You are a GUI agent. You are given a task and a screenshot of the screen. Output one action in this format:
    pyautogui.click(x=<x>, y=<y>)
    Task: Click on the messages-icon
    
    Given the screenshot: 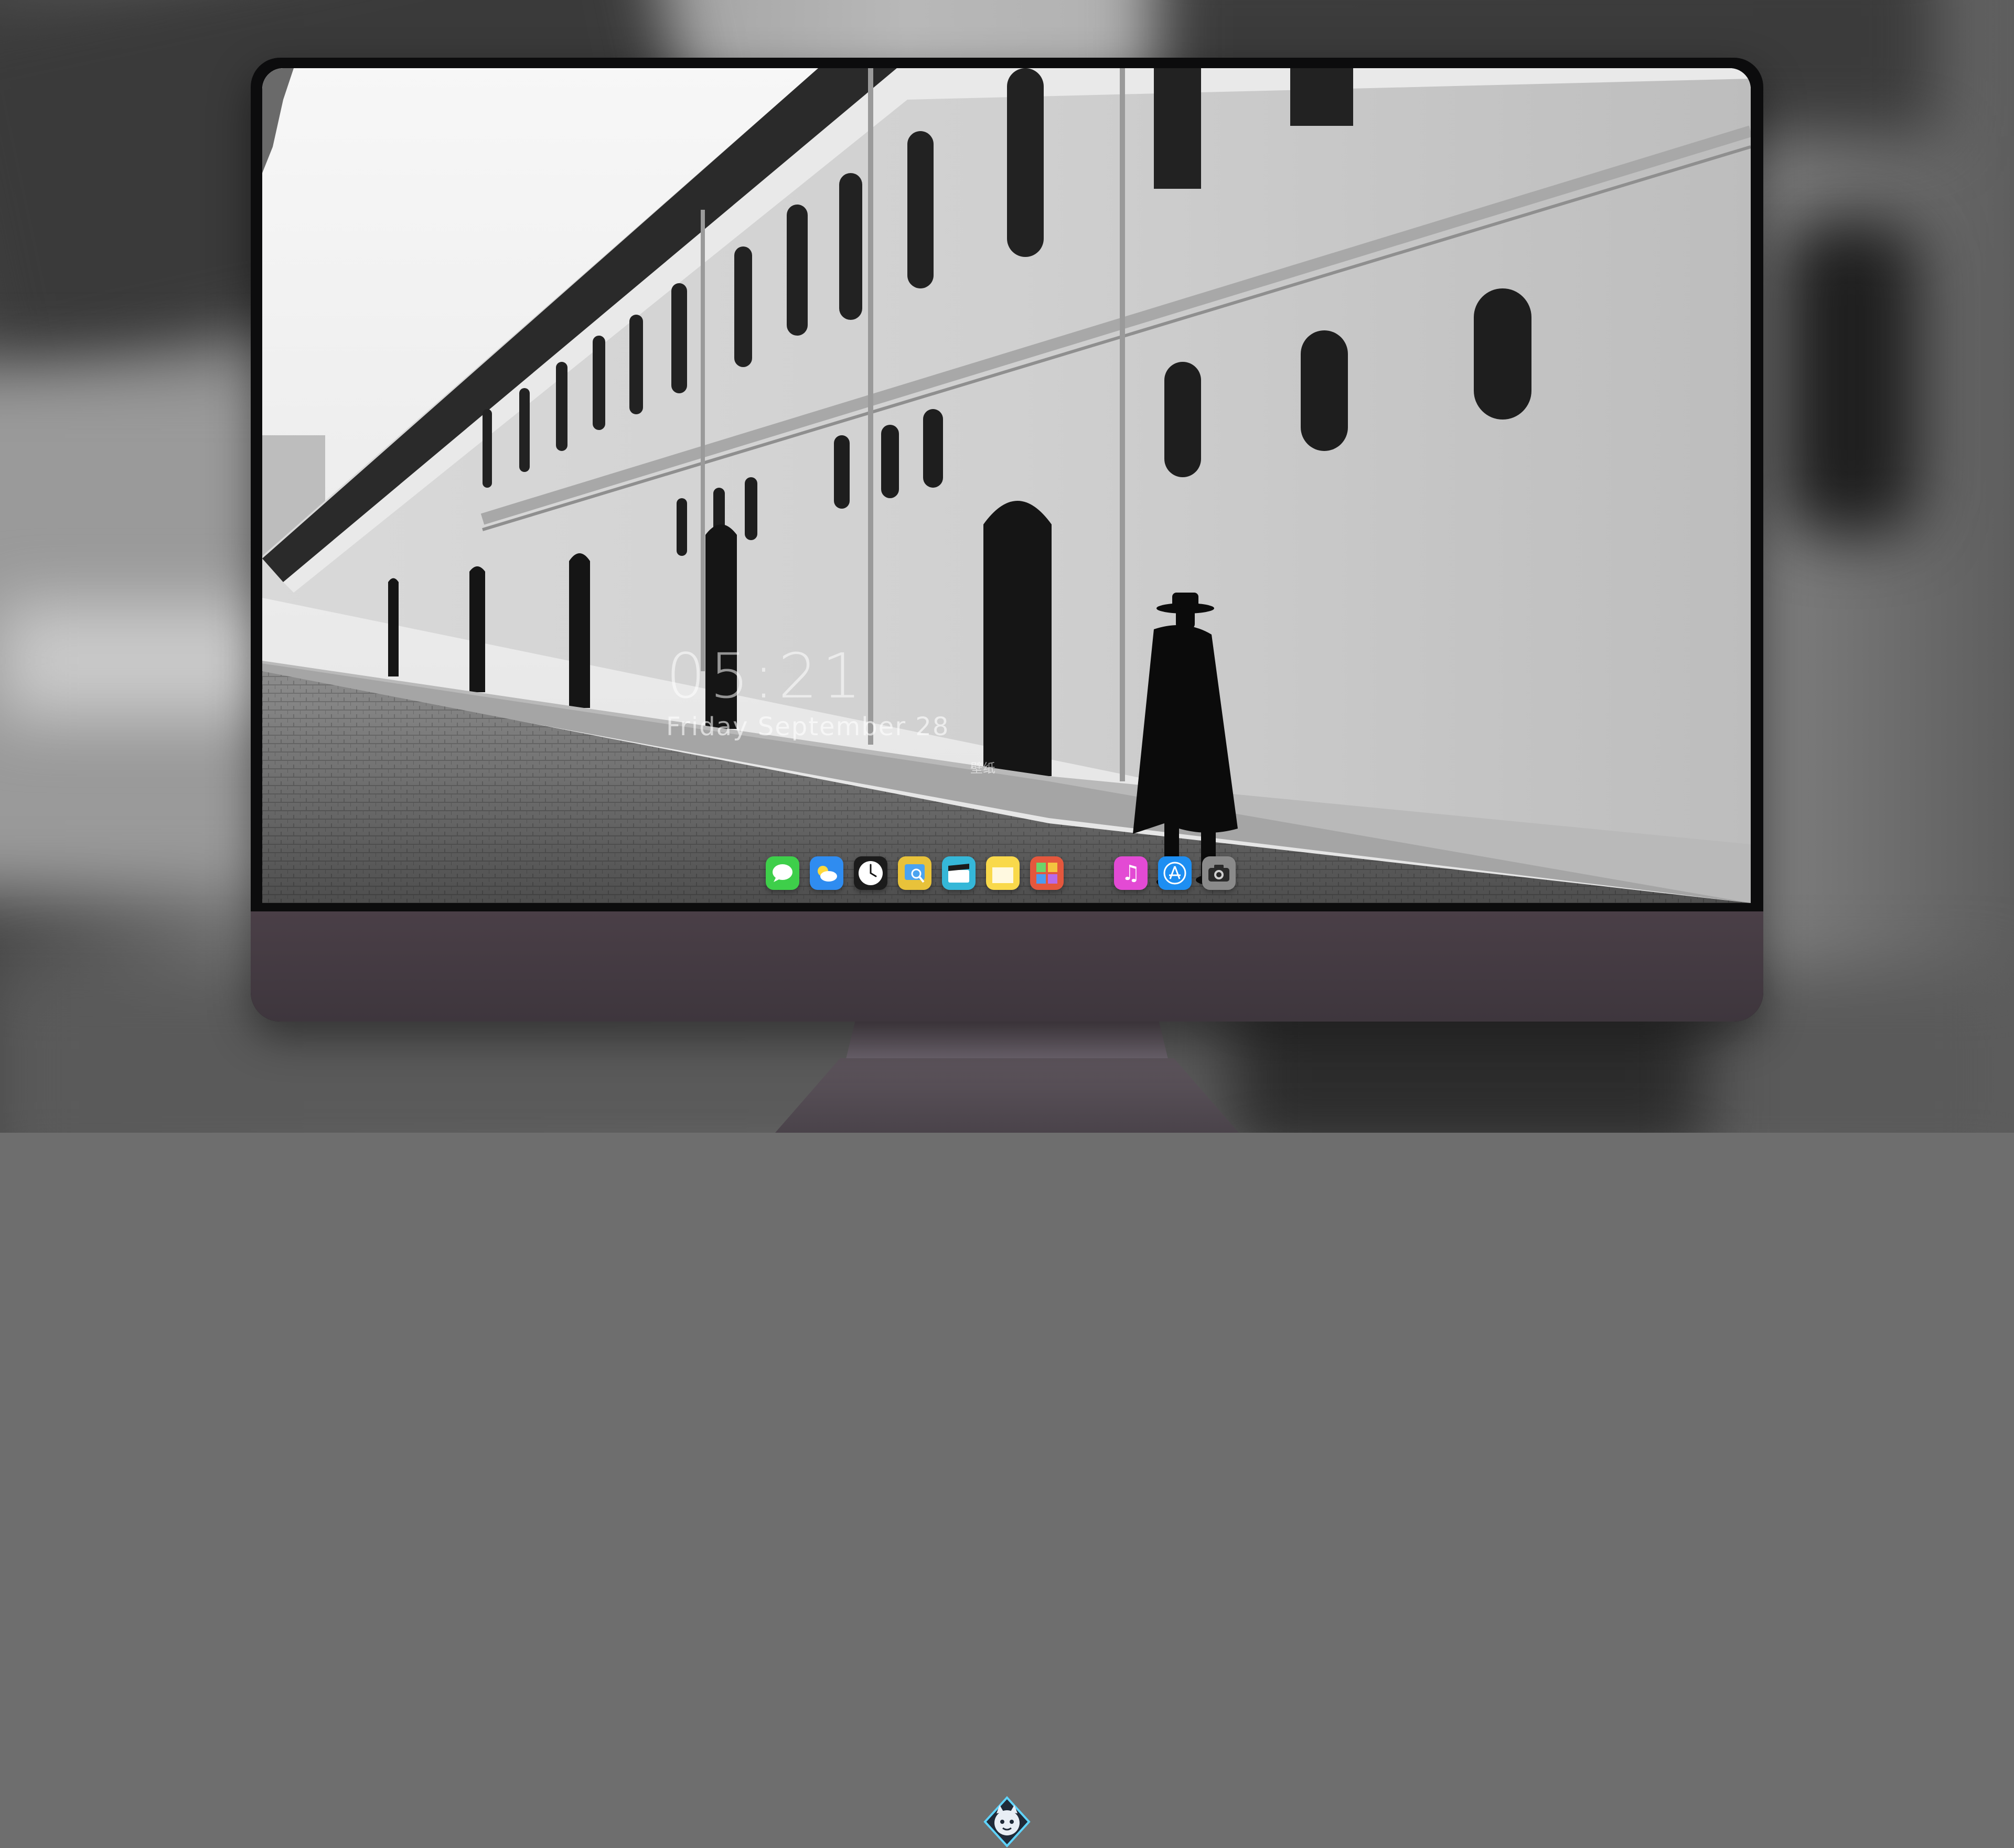 What is the action you would take?
    pyautogui.click(x=783, y=873)
    